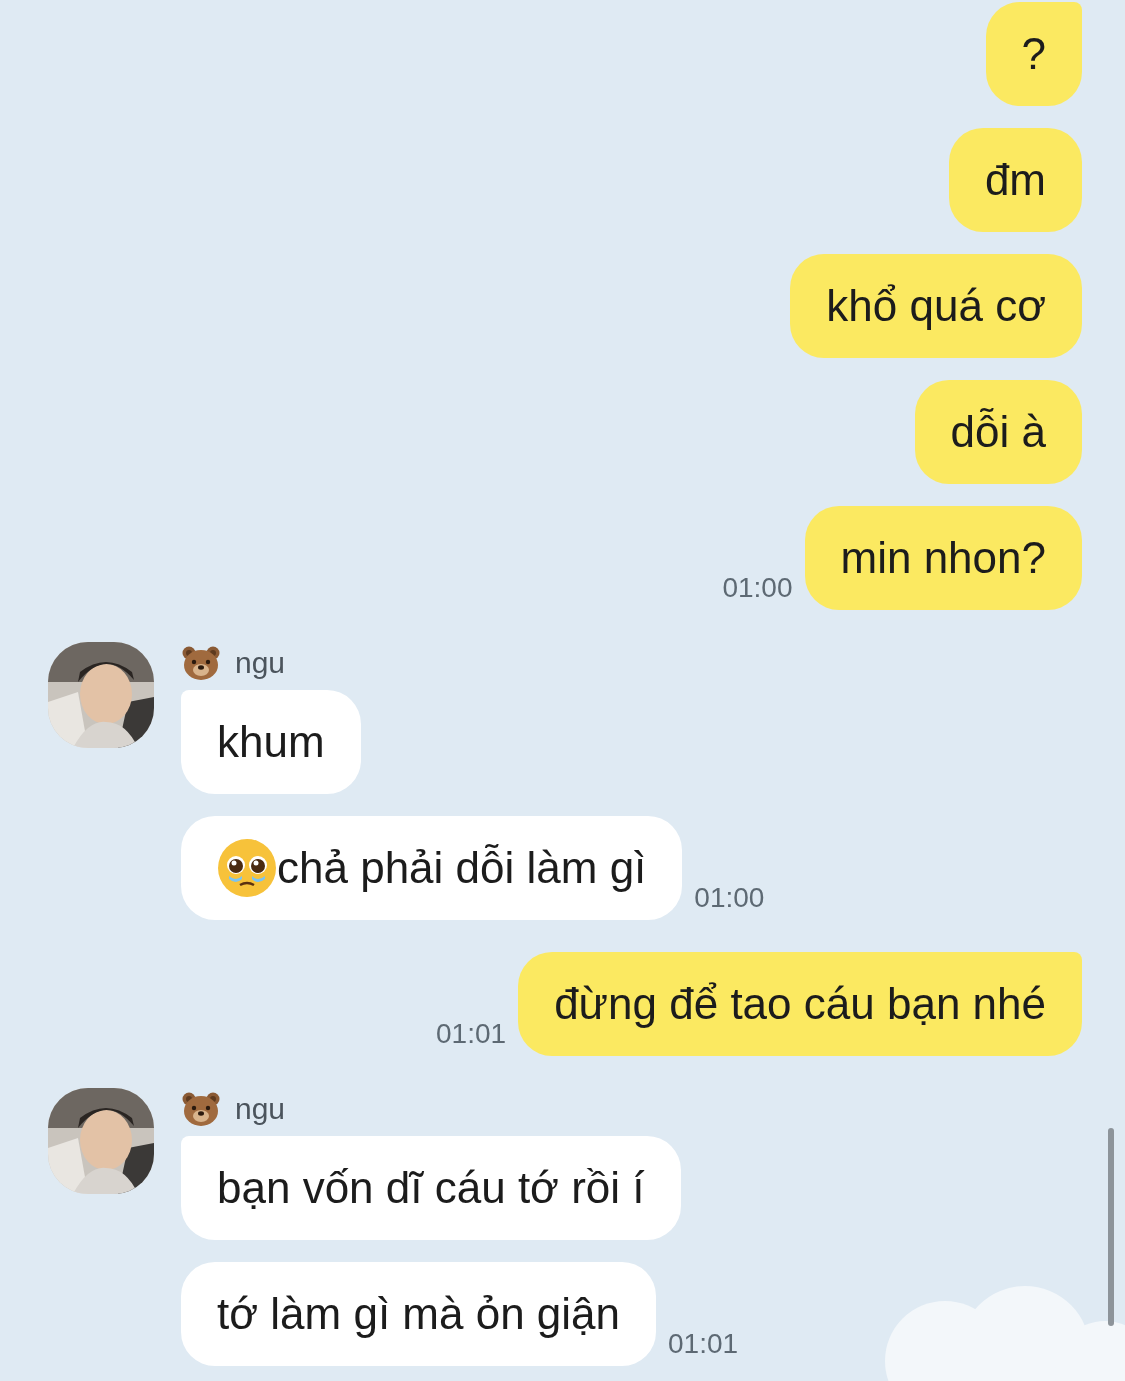 The image size is (1125, 1381). Describe the element at coordinates (431, 1188) in the screenshot. I see `message-bubble: bạn vốn dĩ cáu tớ rồi í` at that location.